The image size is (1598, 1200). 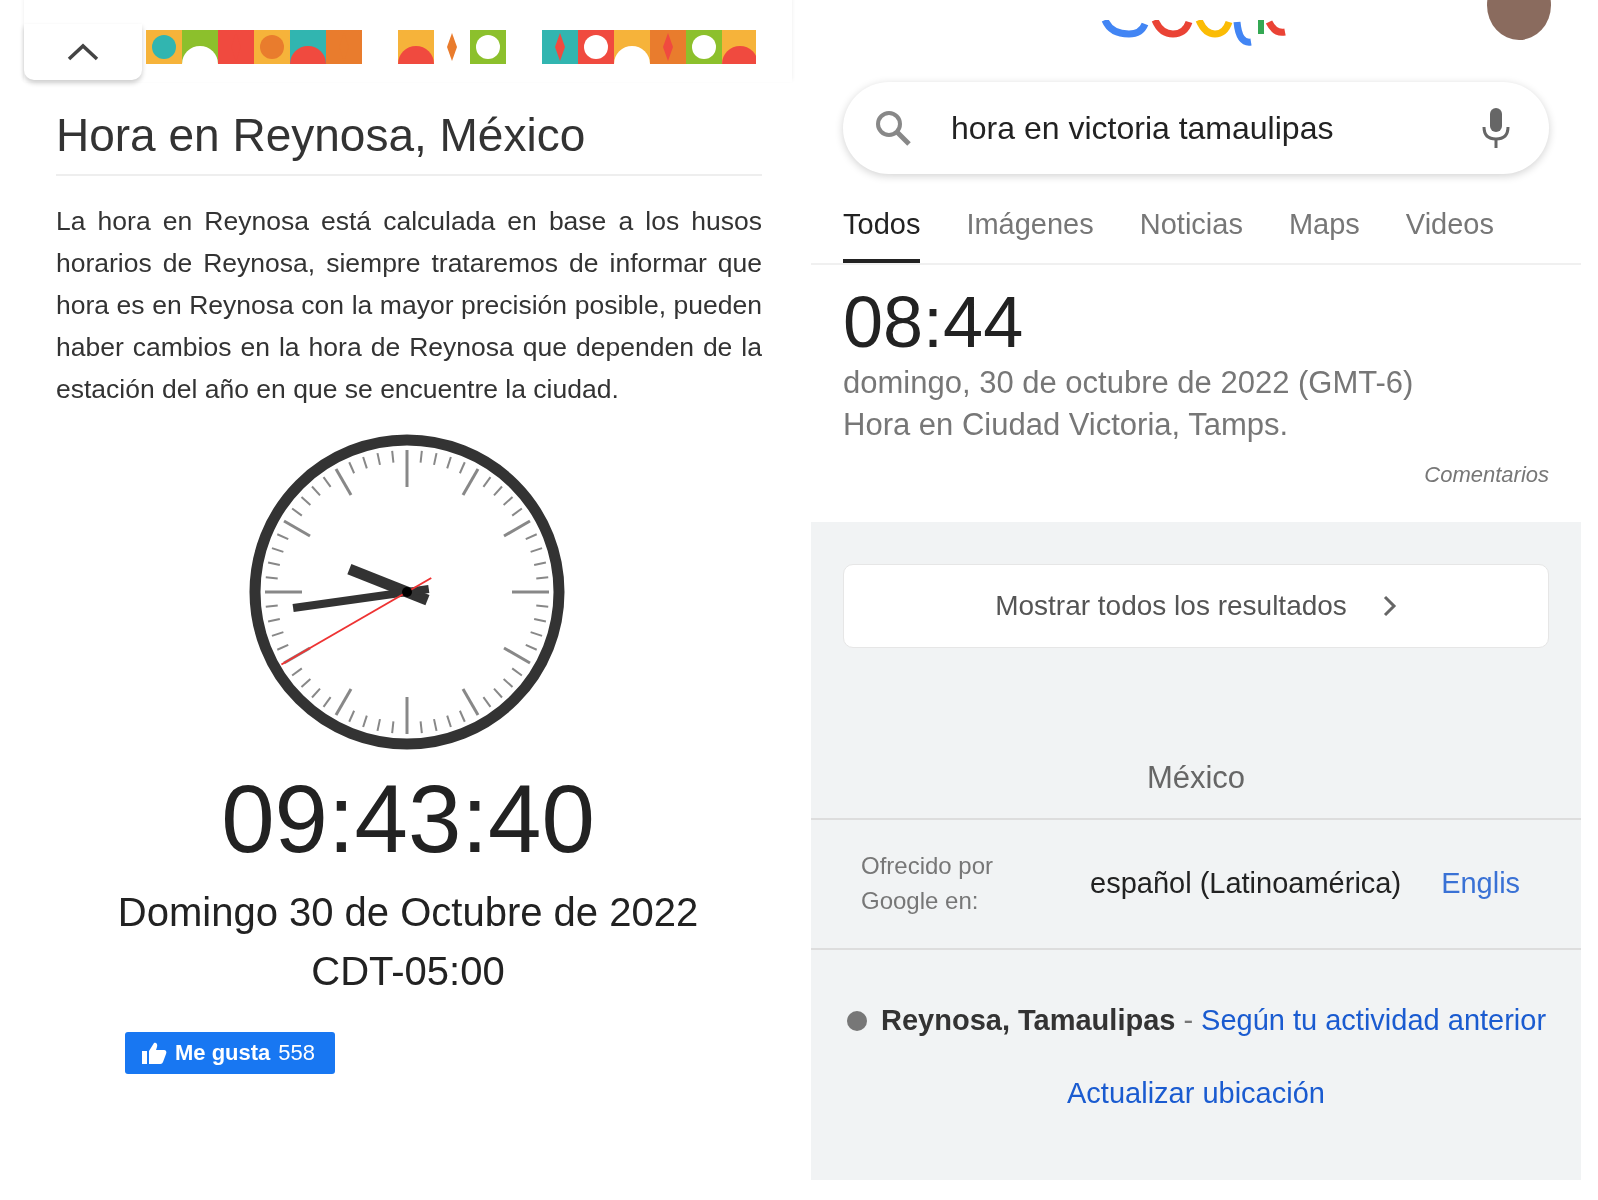 I want to click on offered-by-label: Ofrecido por Google en:, so click(x=928, y=884).